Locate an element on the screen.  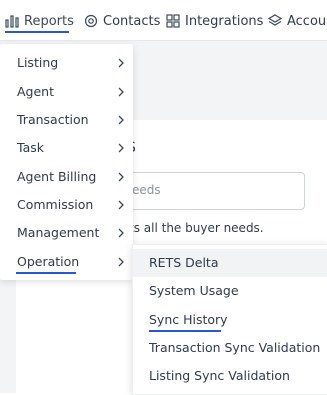
menu-item-label: Transaction is located at coordinates (53, 119).